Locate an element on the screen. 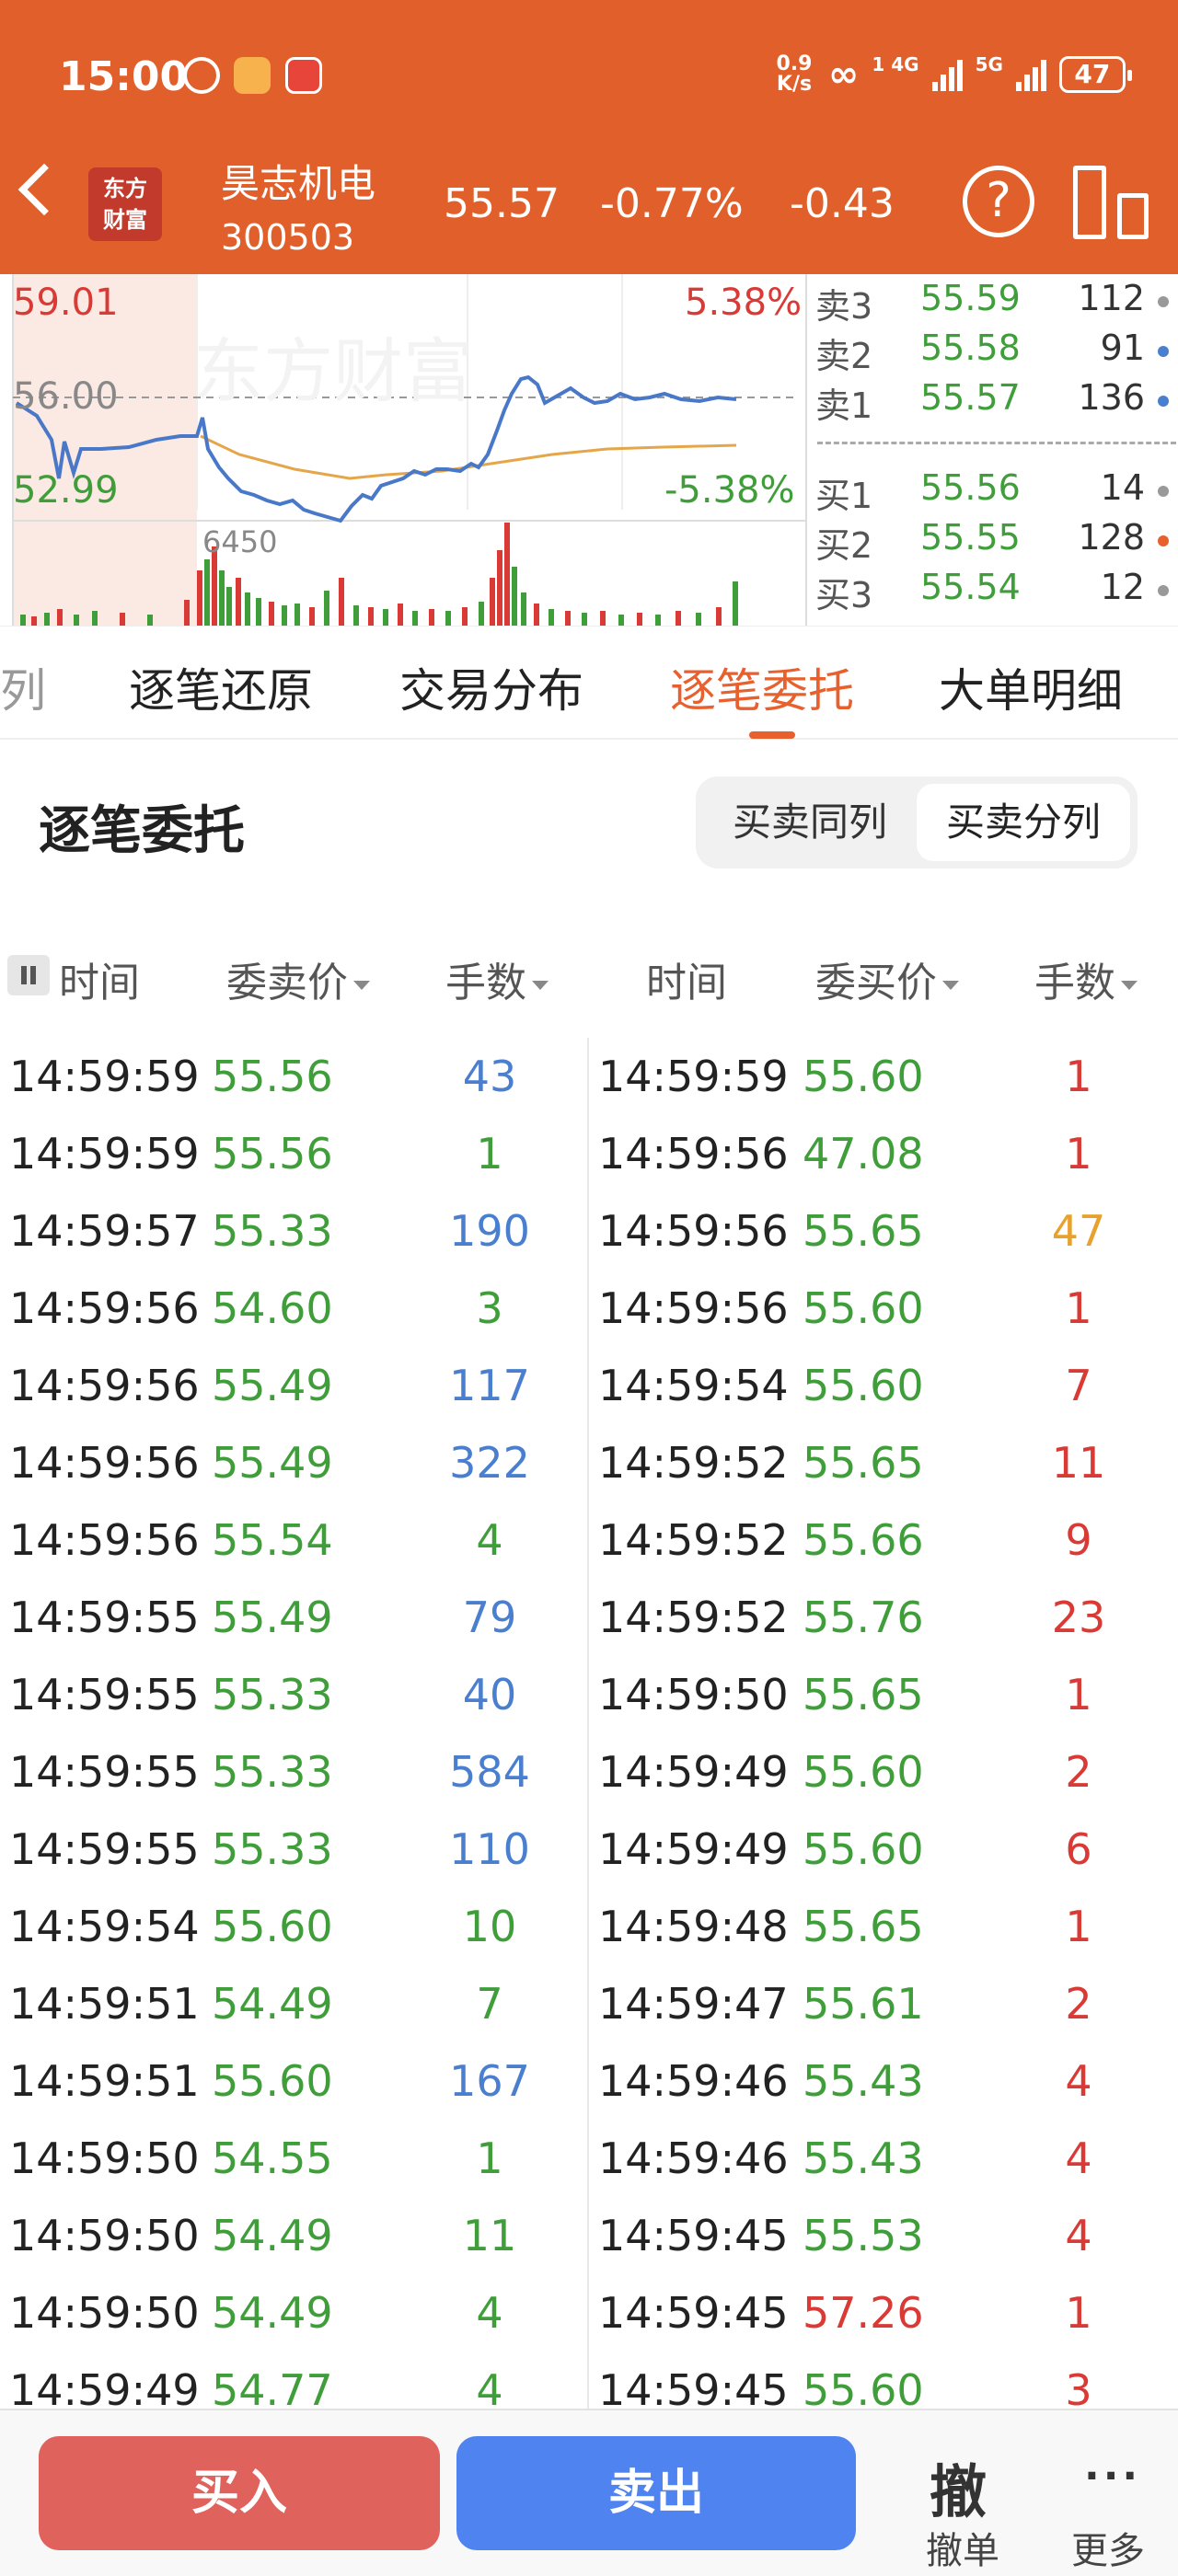 This screenshot has width=1178, height=2576. chart-canvas: 东方财富 is located at coordinates (409, 450).